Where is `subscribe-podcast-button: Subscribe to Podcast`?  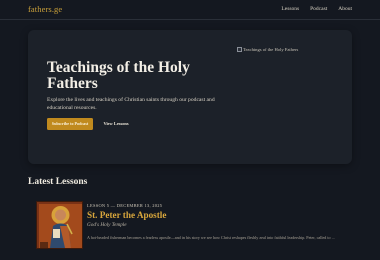 subscribe-podcast-button: Subscribe to Podcast is located at coordinates (70, 124).